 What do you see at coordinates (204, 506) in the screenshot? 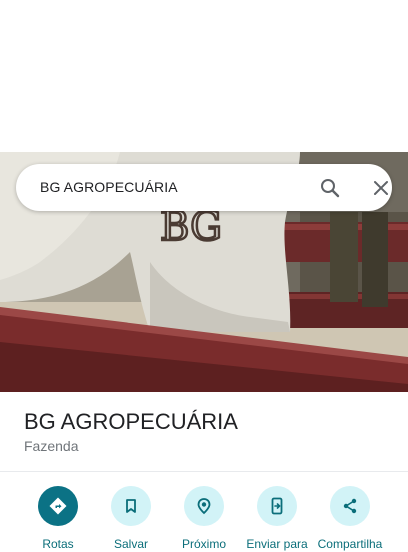
I see `nearby-icon` at bounding box center [204, 506].